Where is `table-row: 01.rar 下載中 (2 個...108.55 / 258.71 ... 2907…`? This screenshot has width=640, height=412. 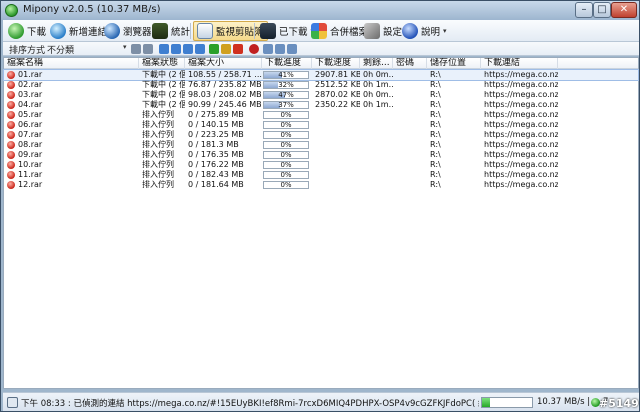
table-row: 01.rar 下載中 (2 個...108.55 / 258.71 ... 2907… is located at coordinates (321, 75).